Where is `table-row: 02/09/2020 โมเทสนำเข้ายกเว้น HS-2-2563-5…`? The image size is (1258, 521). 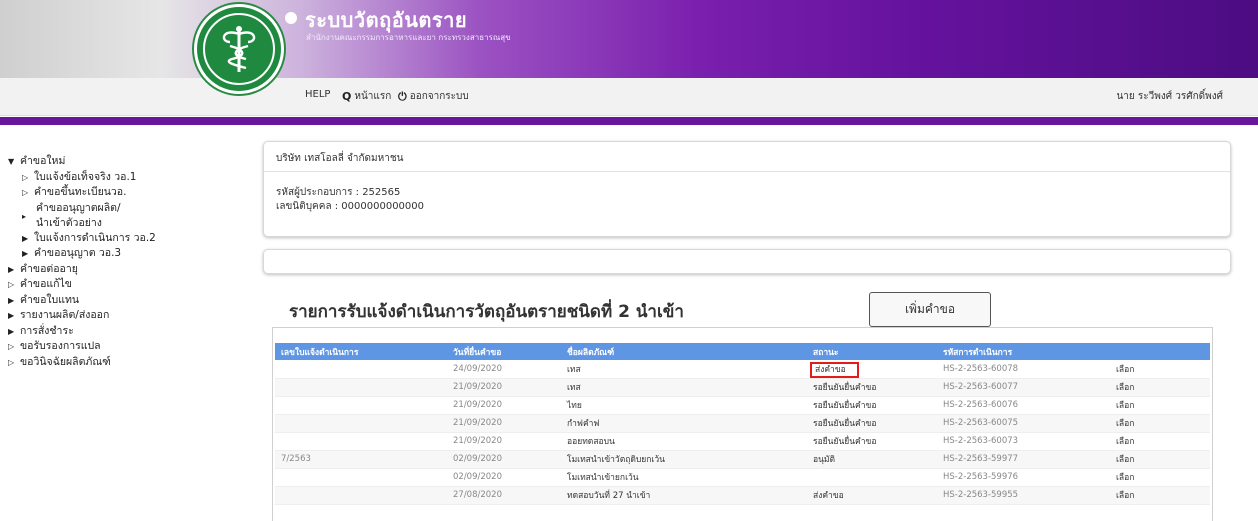 table-row: 02/09/2020 โมเทสนำเข้ายกเว้น HS-2-2563-5… is located at coordinates (742, 477).